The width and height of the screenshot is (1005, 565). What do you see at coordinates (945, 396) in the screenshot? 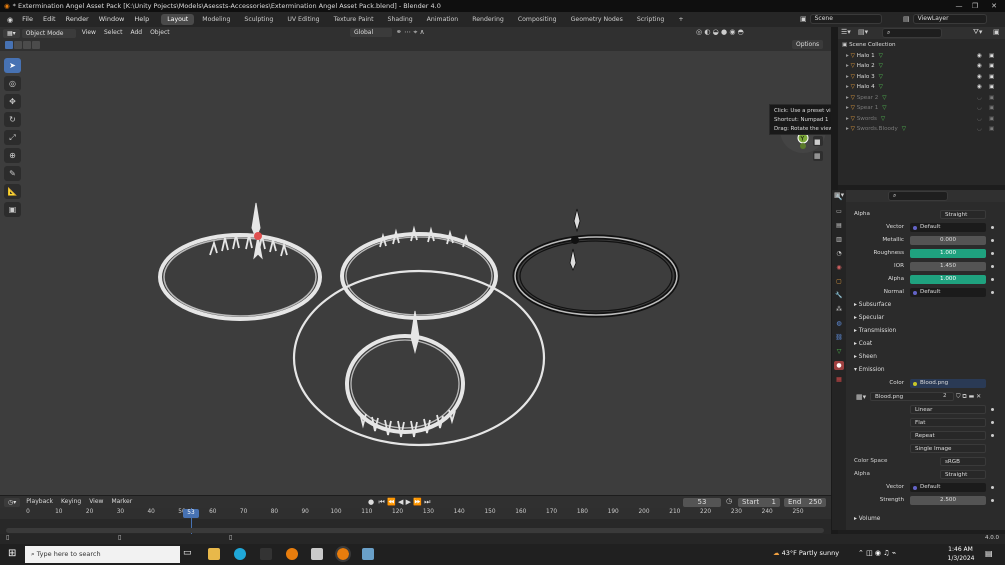
I see `image-users-count: 2` at bounding box center [945, 396].